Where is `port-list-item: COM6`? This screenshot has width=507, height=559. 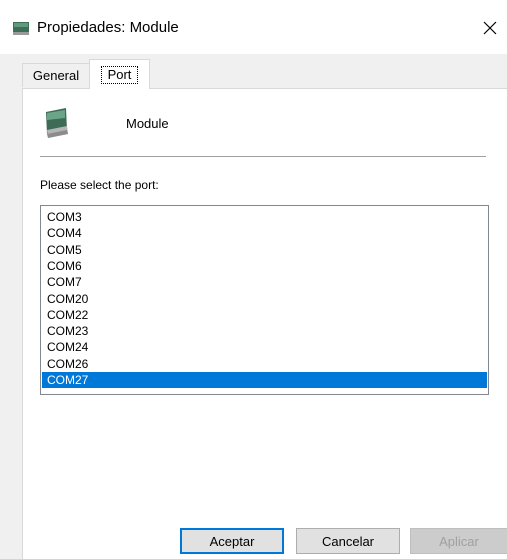
port-list-item: COM6 is located at coordinates (264, 266).